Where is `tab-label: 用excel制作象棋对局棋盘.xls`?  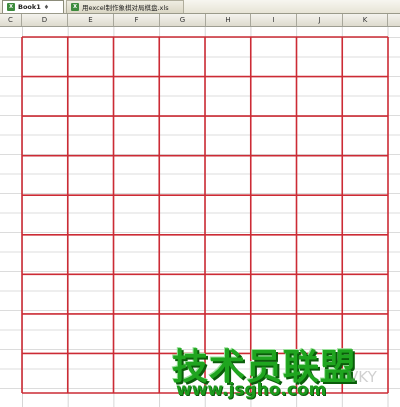
tab-label: 用excel制作象棋对局棋盘.xls is located at coordinates (125, 8).